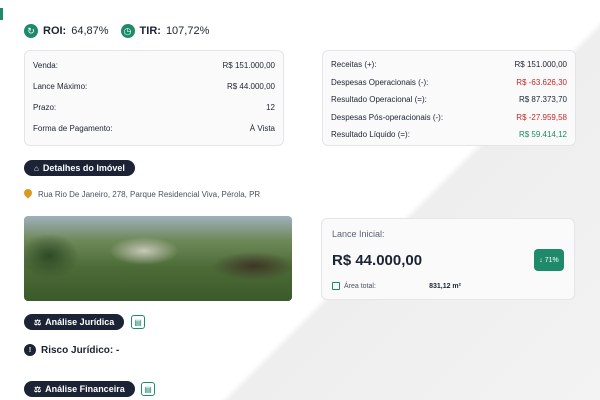  I want to click on summary-value: R$ 151.000,00, so click(249, 65).